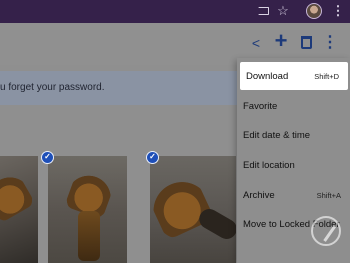 The width and height of the screenshot is (350, 263). What do you see at coordinates (267, 76) in the screenshot?
I see `menu-item-label: Download` at bounding box center [267, 76].